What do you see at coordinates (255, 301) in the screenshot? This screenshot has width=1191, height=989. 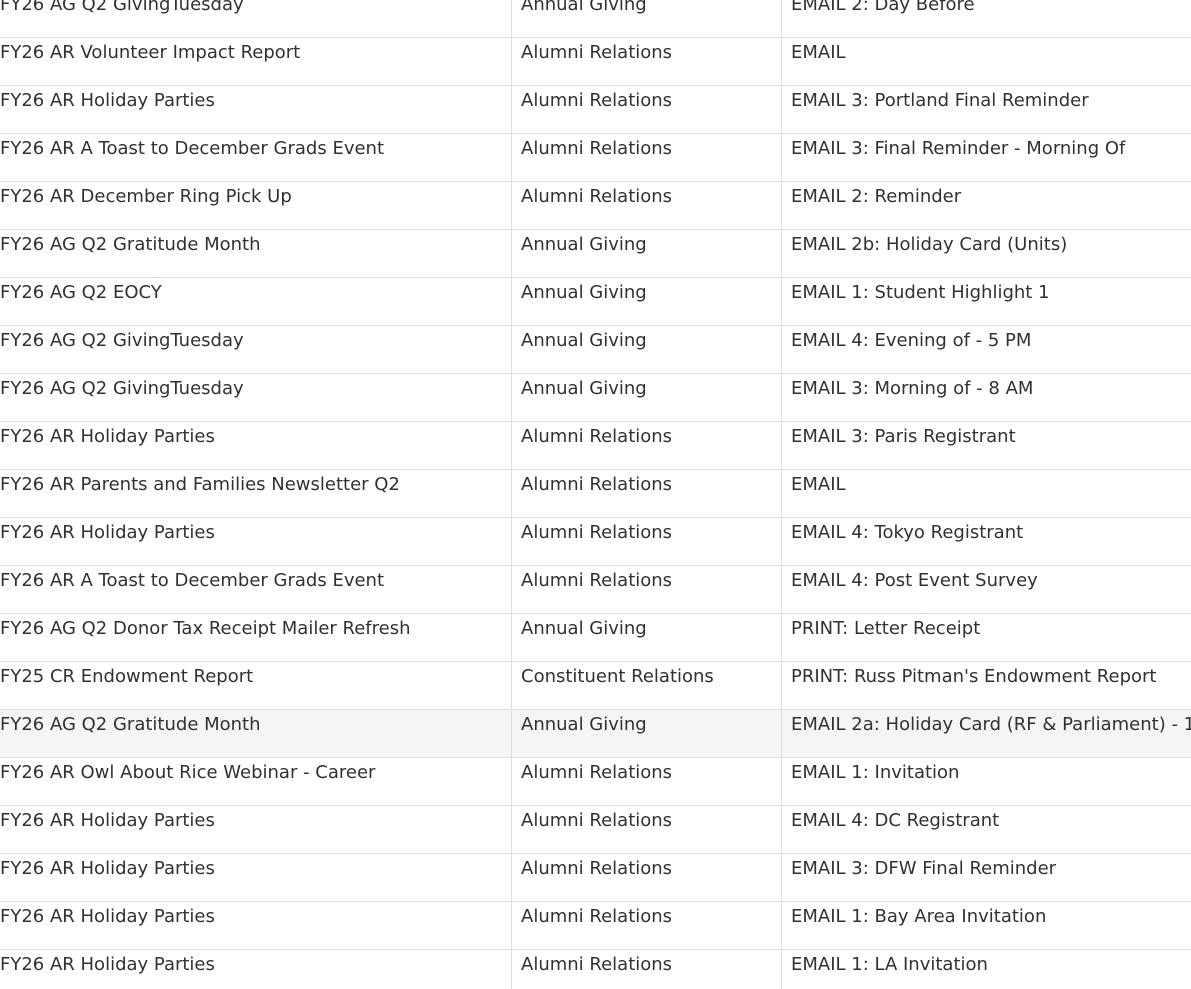 I see `campaign-cell: FY26 AG Q2 EOCY` at bounding box center [255, 301].